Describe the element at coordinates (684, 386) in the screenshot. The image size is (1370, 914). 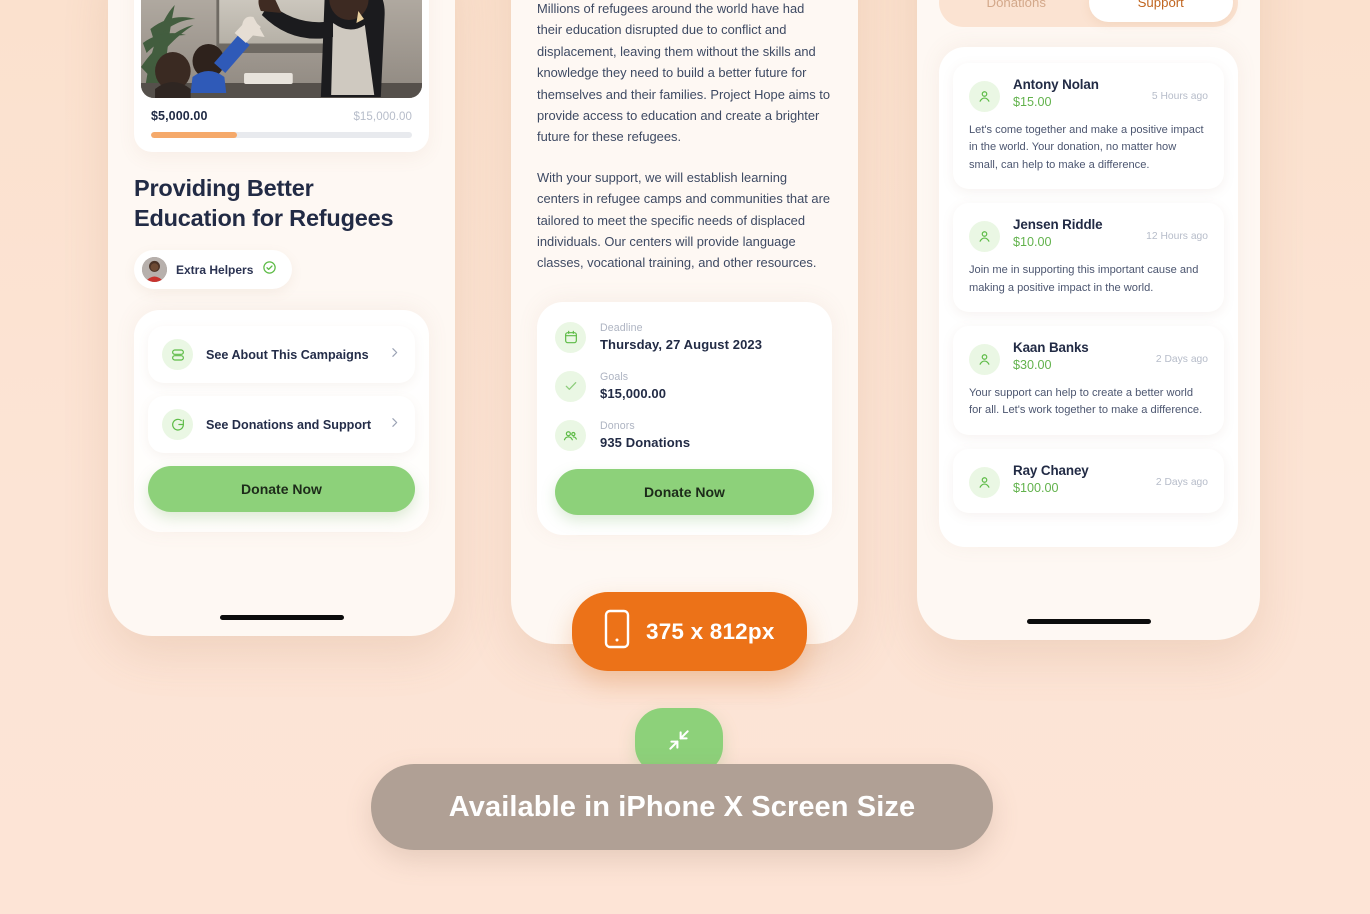
I see `info-row-goals: Goals $15,000.00` at that location.